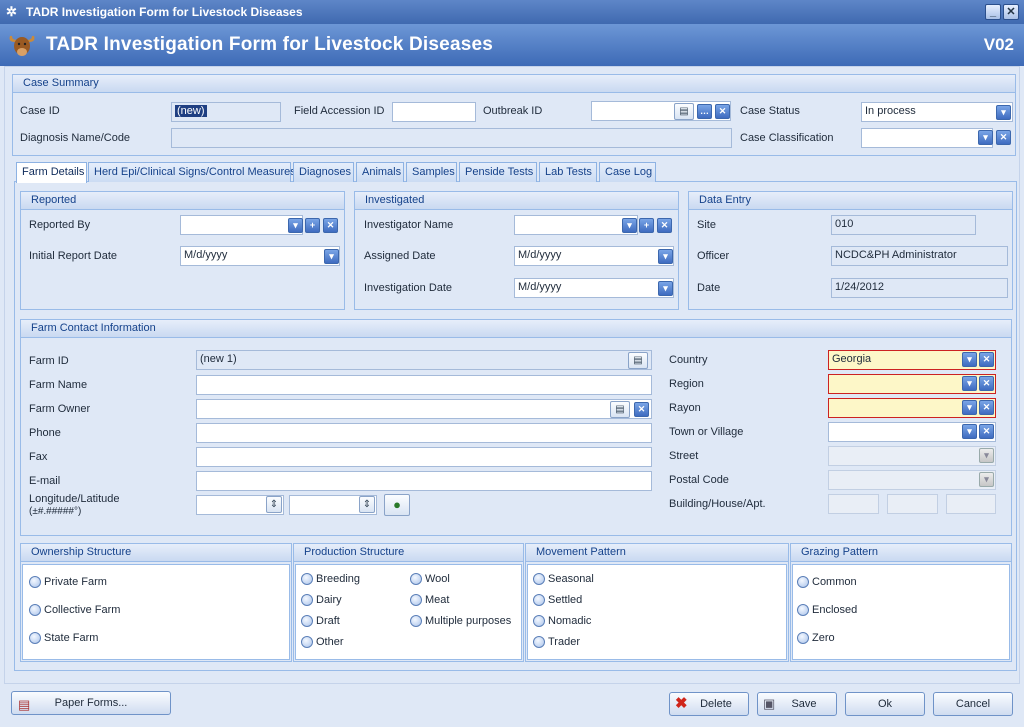 Image resolution: width=1024 pixels, height=727 pixels. Describe the element at coordinates (274, 504) in the screenshot. I see `longitude-spin-icon: ⇕` at that location.